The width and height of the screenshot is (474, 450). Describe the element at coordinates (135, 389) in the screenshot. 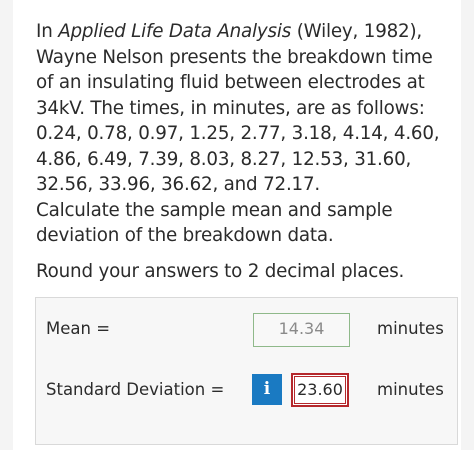

I see `standard-deviation-label: Standard Deviation =` at that location.